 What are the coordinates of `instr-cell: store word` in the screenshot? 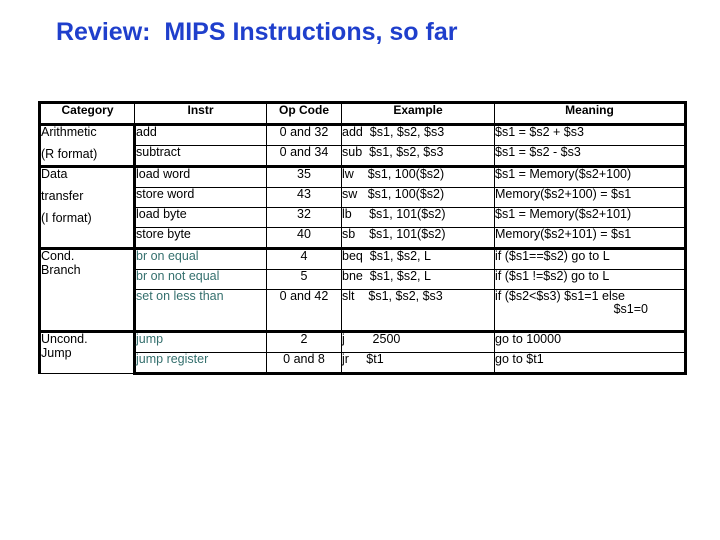 It's located at (200, 197).